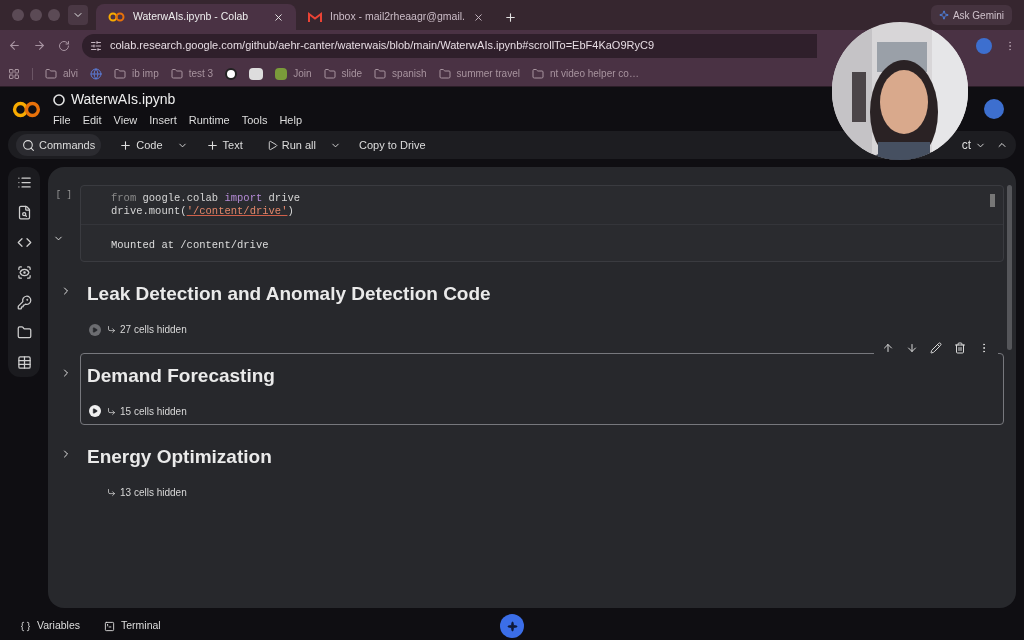  What do you see at coordinates (192, 73) in the screenshot?
I see `bookmark: test 3` at bounding box center [192, 73].